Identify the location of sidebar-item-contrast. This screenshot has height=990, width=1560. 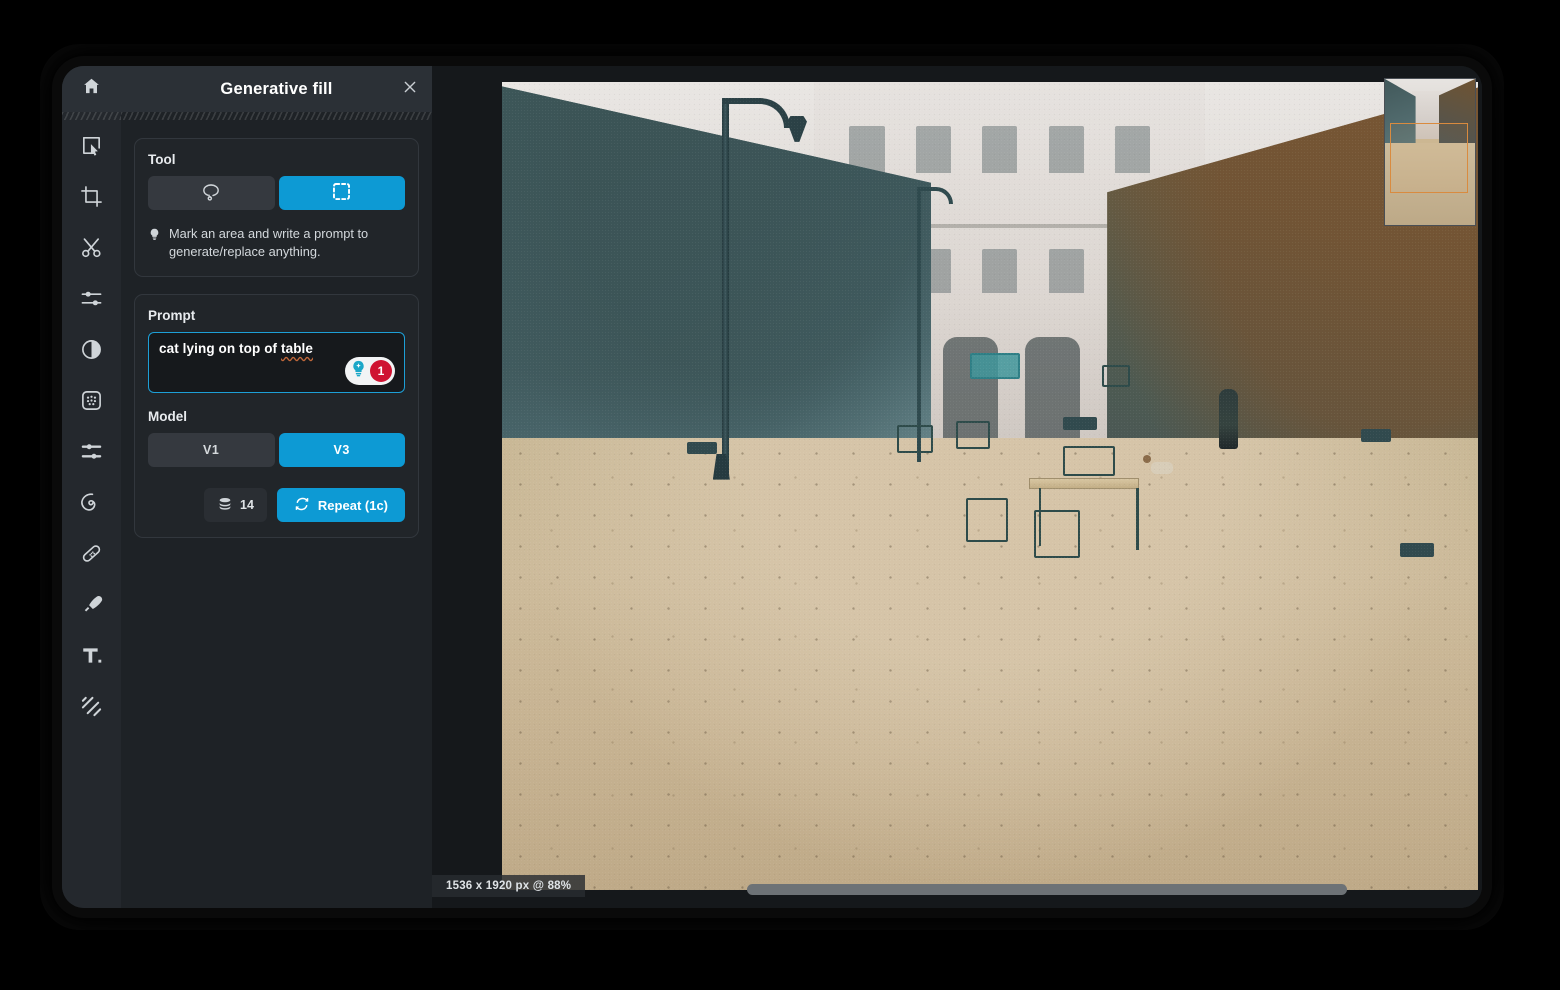
(91, 349).